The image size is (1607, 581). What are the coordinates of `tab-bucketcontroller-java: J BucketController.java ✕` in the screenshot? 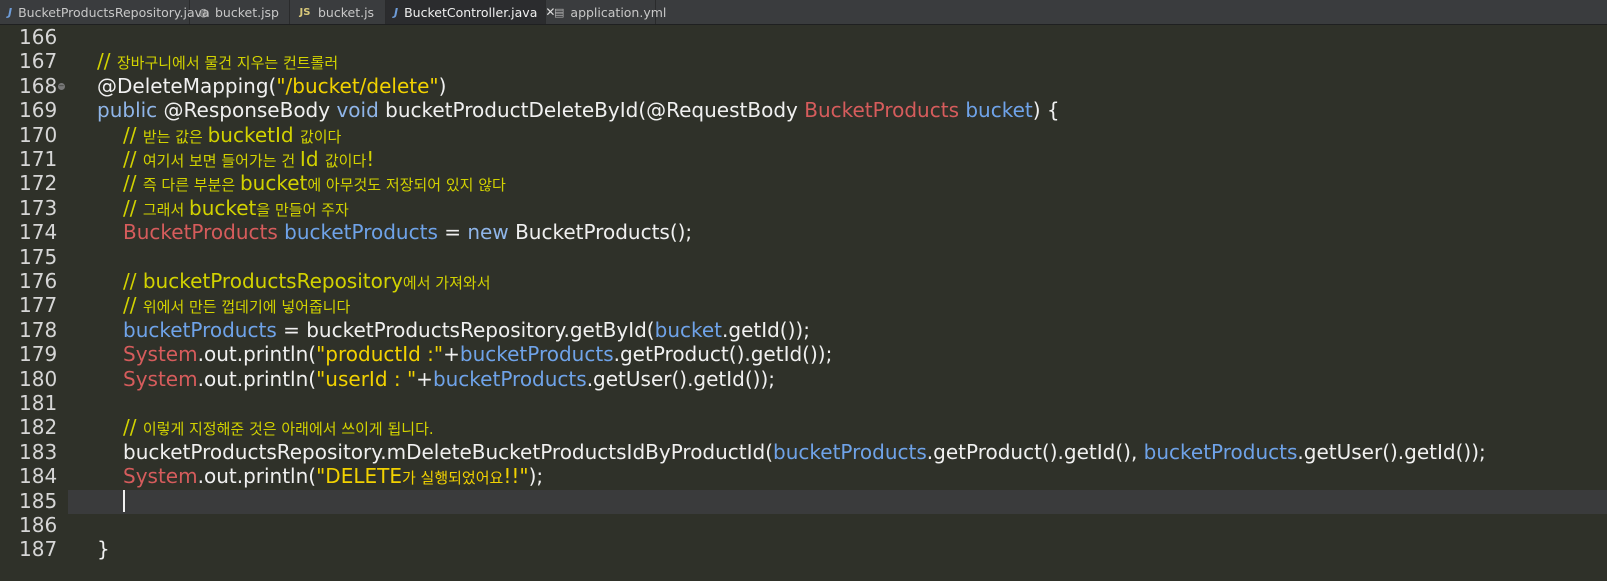 It's located at (470, 12).